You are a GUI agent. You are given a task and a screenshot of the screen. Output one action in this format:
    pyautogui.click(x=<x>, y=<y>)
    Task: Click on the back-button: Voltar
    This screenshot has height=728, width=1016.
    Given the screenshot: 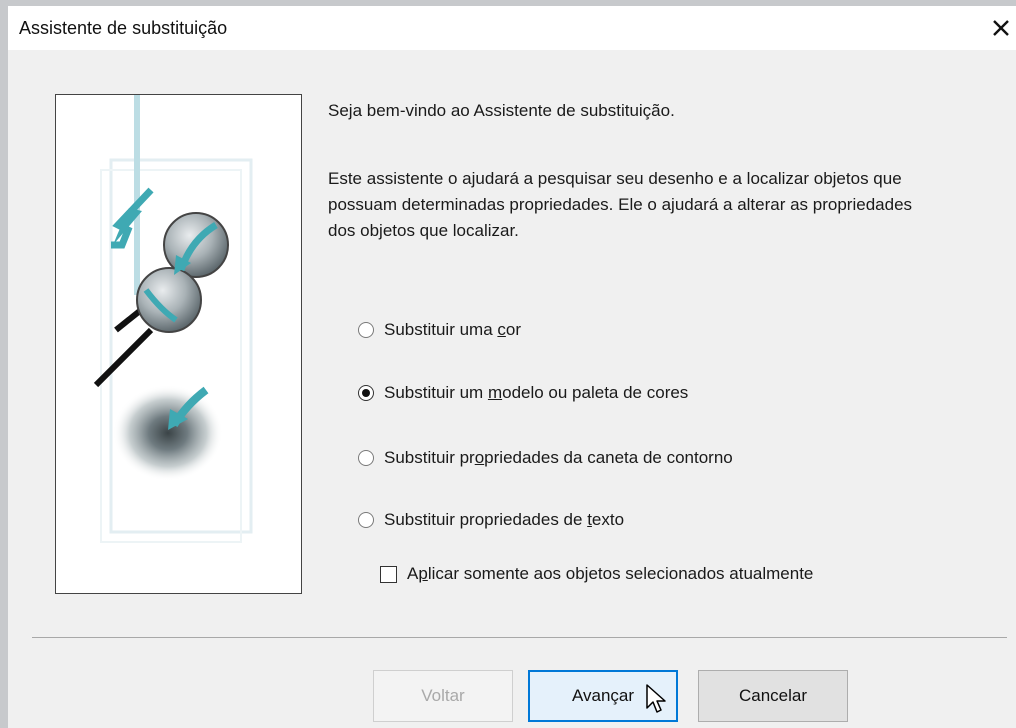 What is the action you would take?
    pyautogui.click(x=443, y=696)
    